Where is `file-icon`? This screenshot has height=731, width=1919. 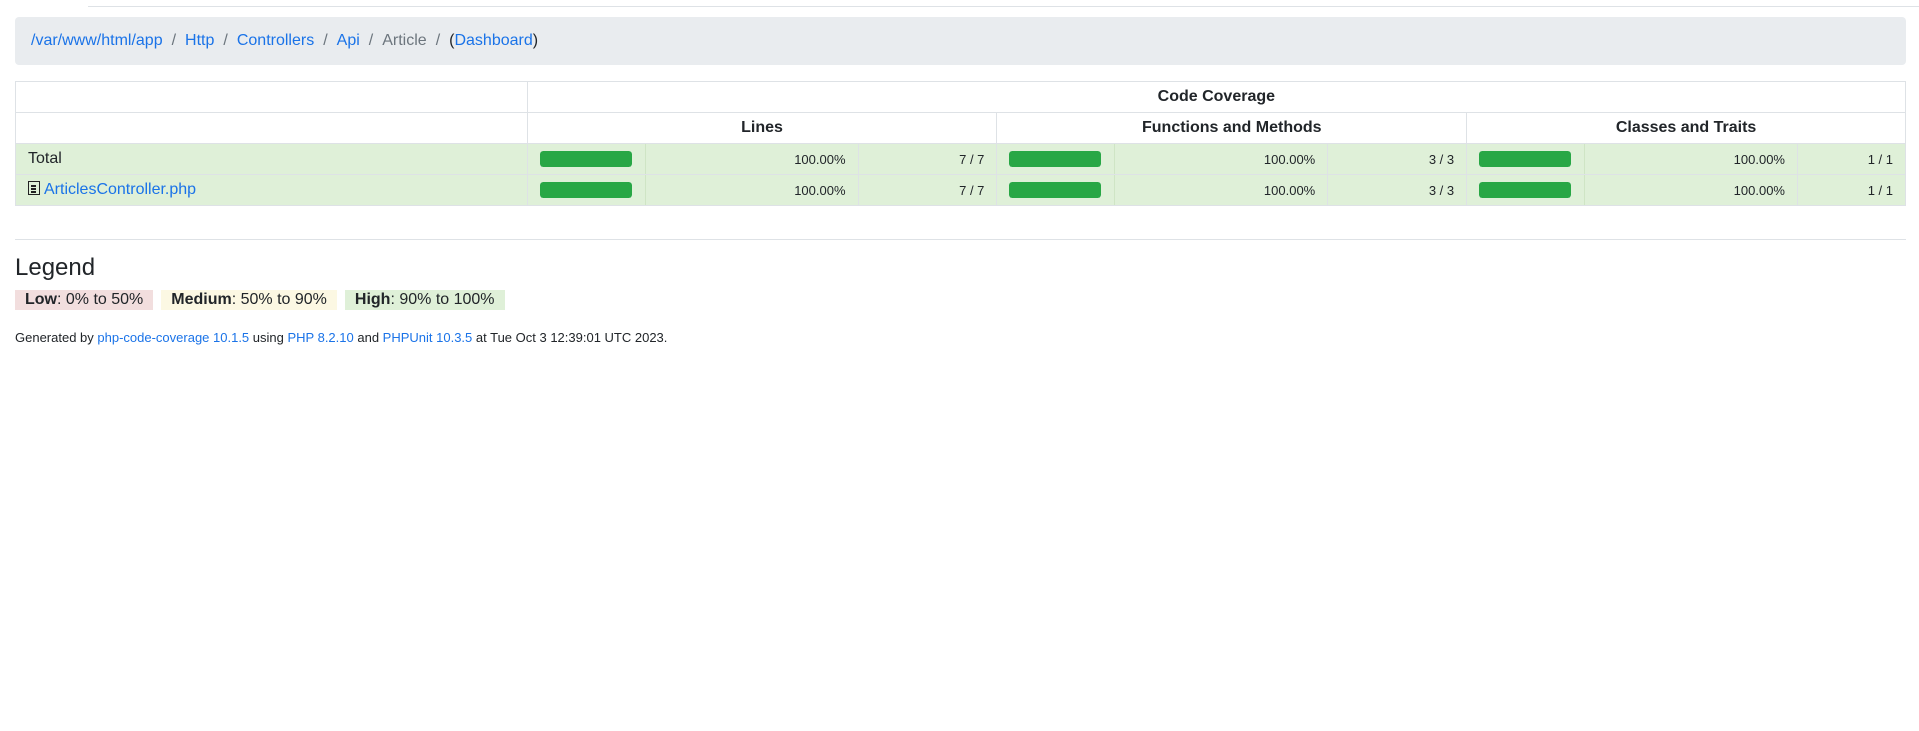 file-icon is located at coordinates (34, 188).